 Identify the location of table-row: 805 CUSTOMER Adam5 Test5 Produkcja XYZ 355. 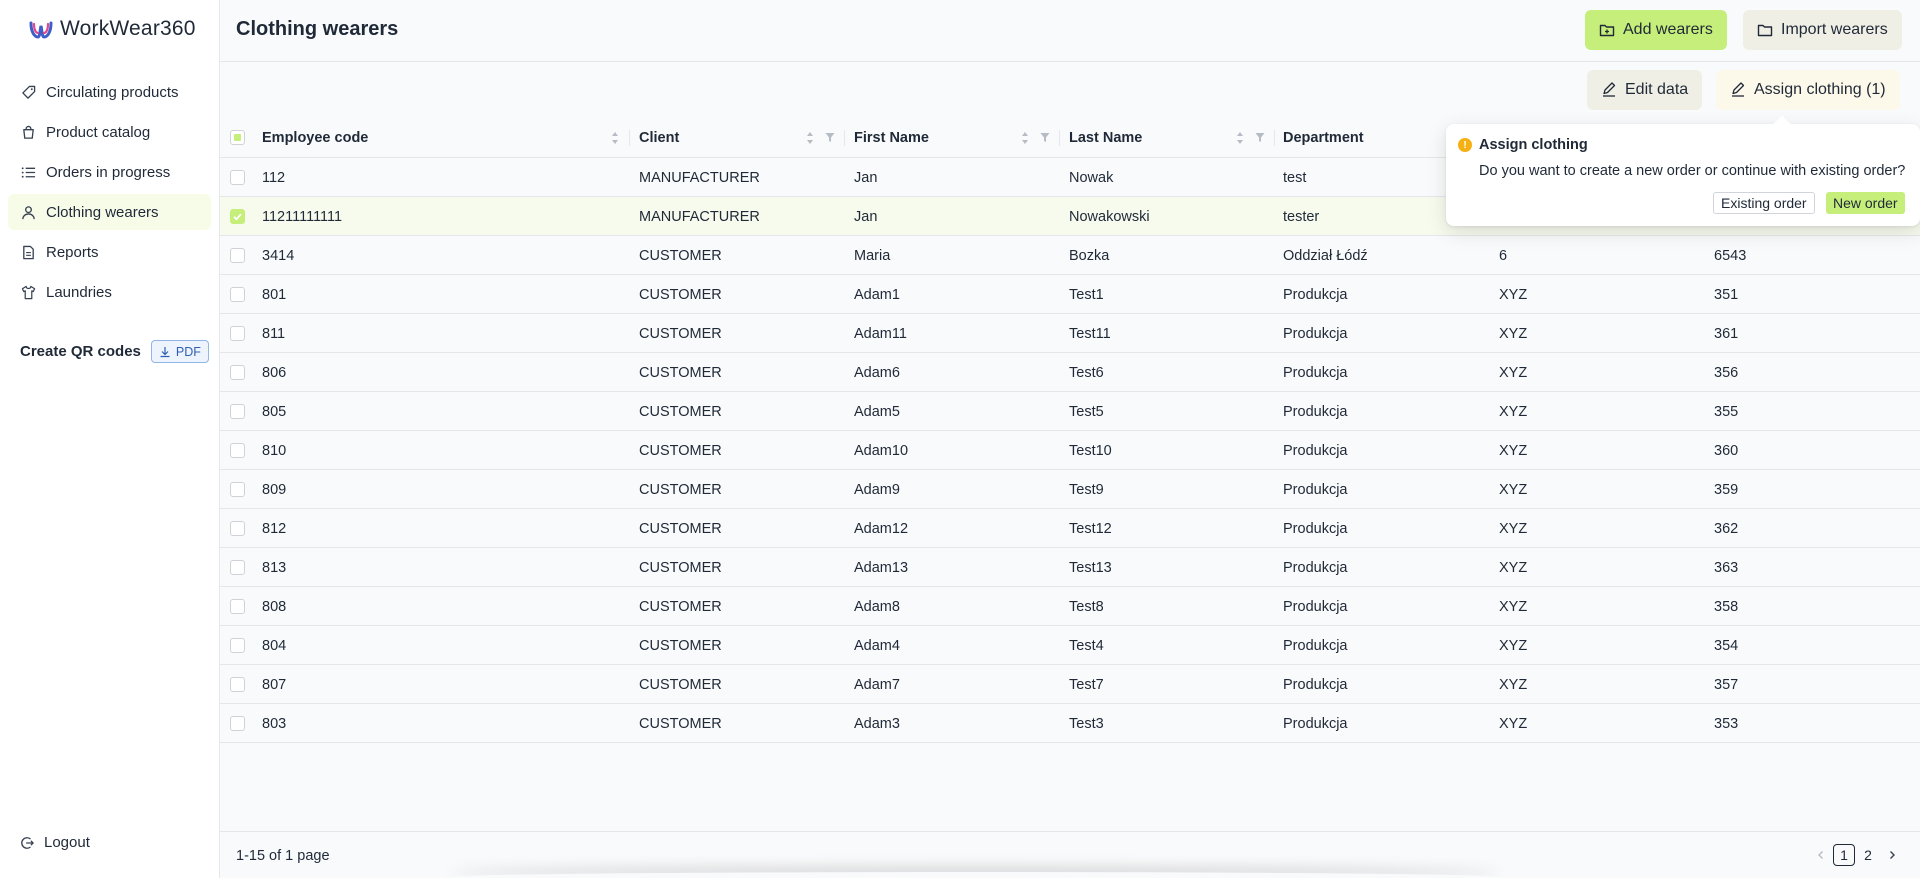
(1070, 411).